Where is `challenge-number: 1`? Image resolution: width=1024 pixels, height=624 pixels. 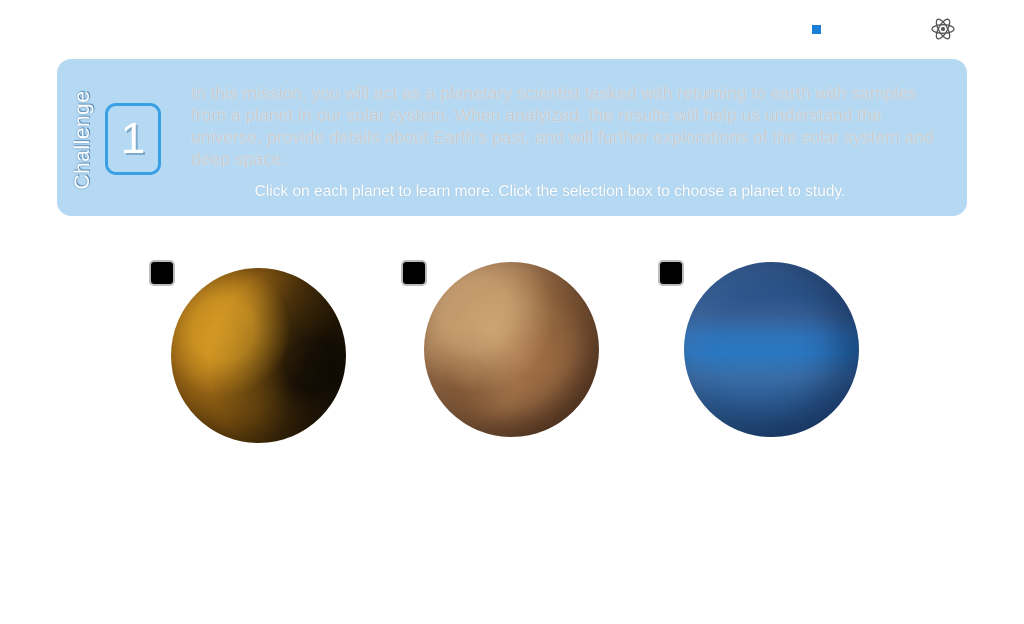
challenge-number: 1 is located at coordinates (133, 138).